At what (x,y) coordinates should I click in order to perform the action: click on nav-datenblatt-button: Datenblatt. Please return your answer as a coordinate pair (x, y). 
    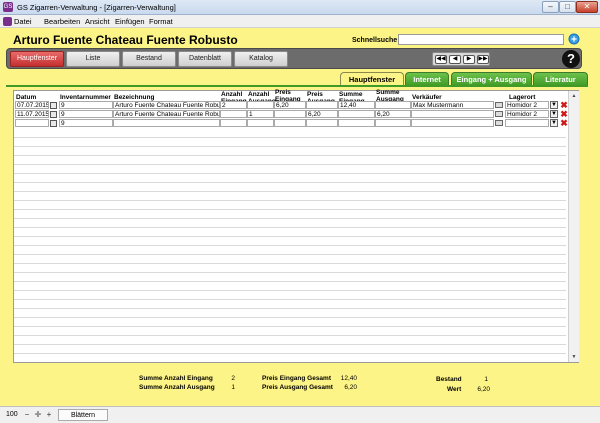
    Looking at the image, I should click on (205, 59).